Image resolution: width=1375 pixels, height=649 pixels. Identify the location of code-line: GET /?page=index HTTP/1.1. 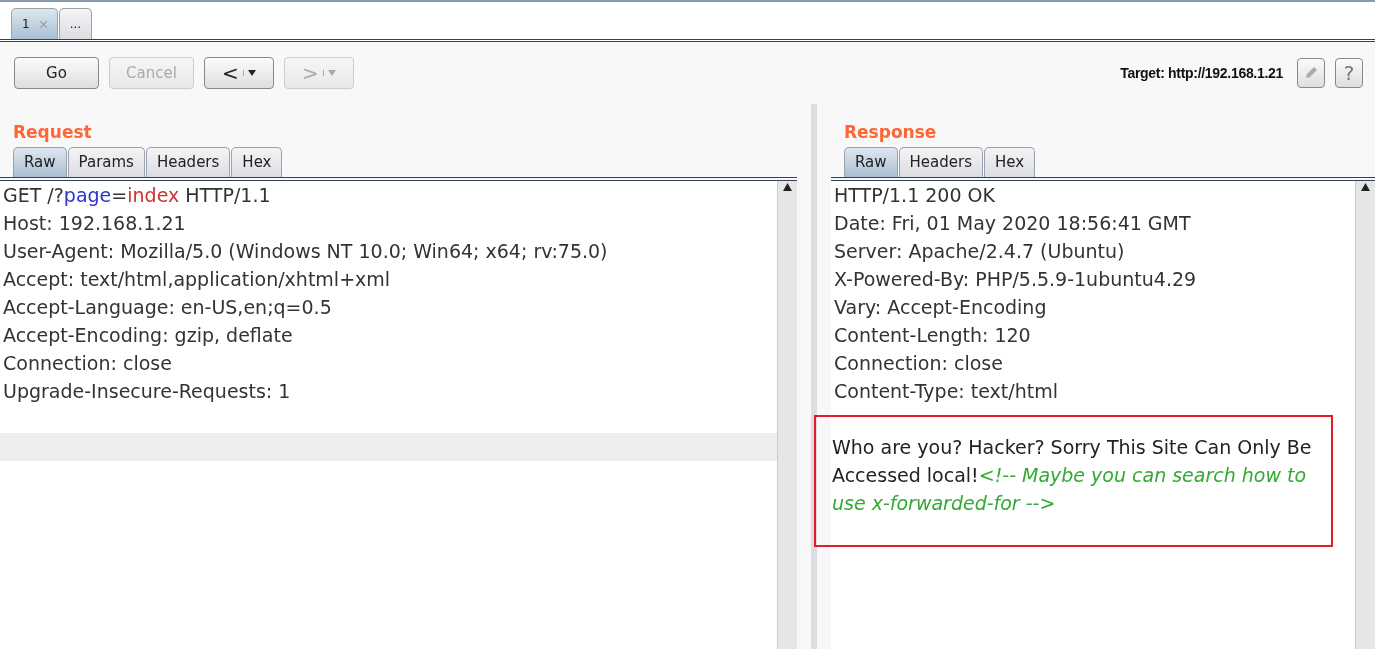
(137, 195).